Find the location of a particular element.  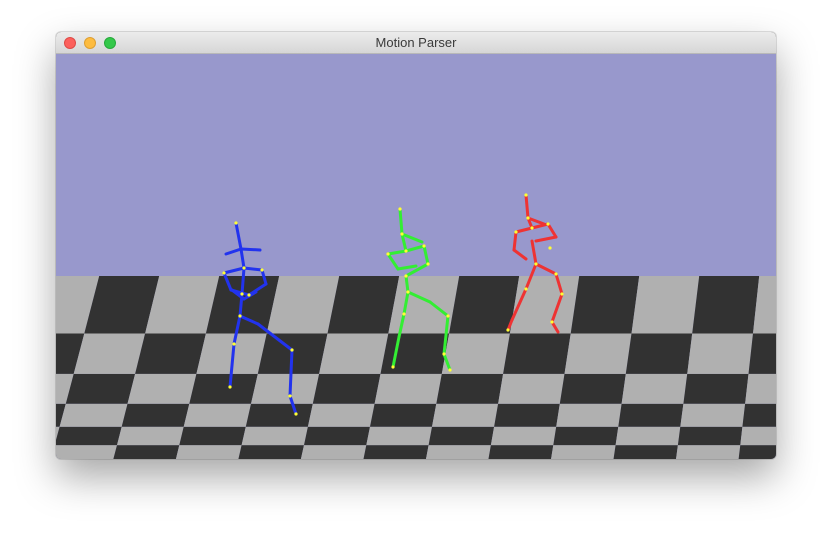

window-title: Motion Parser is located at coordinates (416, 42).